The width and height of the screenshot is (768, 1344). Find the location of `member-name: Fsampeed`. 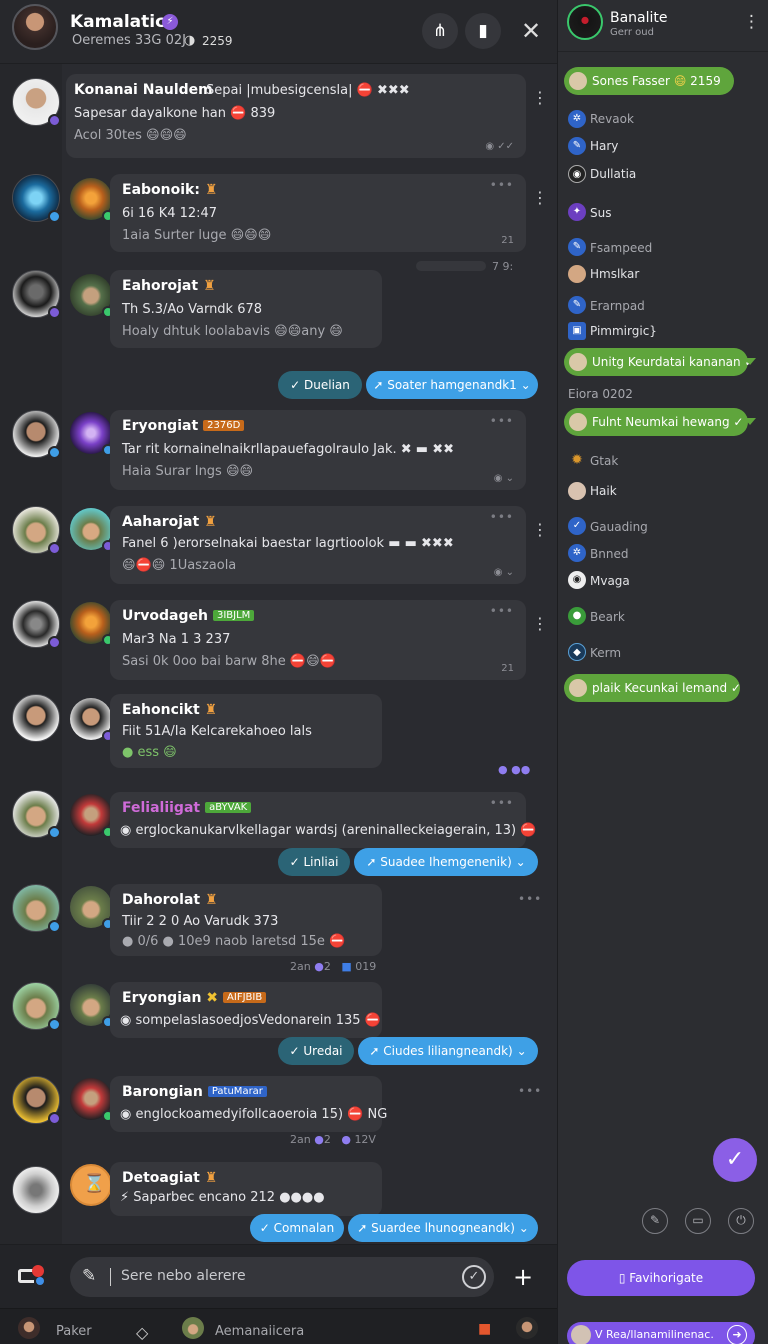

member-name: Fsampeed is located at coordinates (621, 248).